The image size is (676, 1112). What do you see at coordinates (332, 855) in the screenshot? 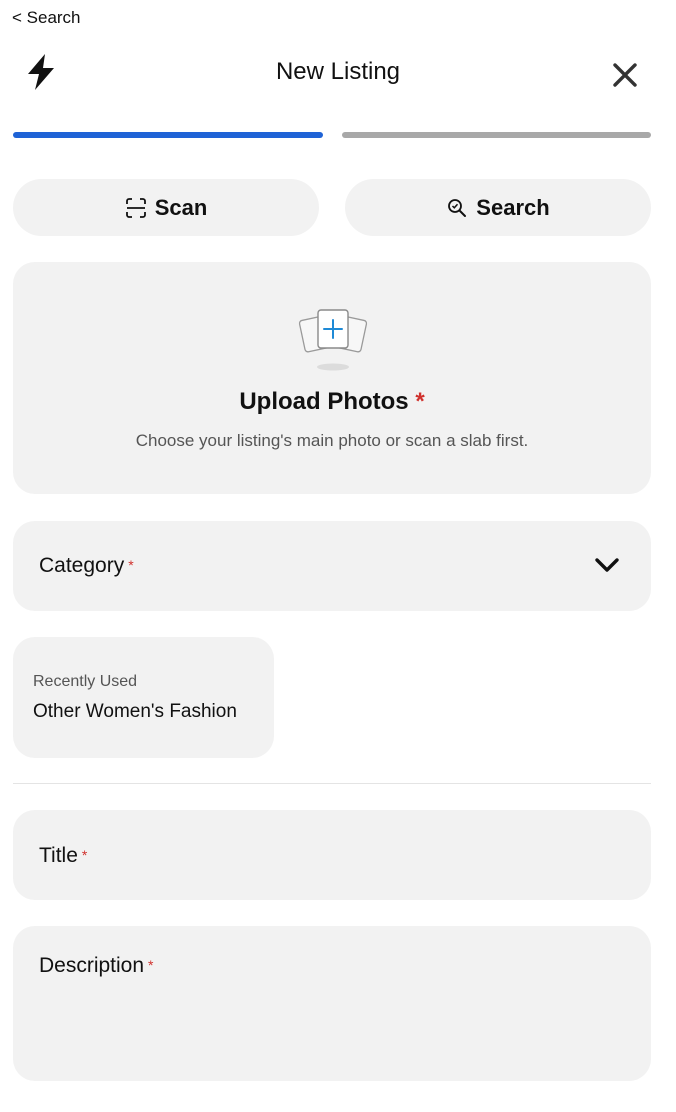
I see `title-field: Title *` at bounding box center [332, 855].